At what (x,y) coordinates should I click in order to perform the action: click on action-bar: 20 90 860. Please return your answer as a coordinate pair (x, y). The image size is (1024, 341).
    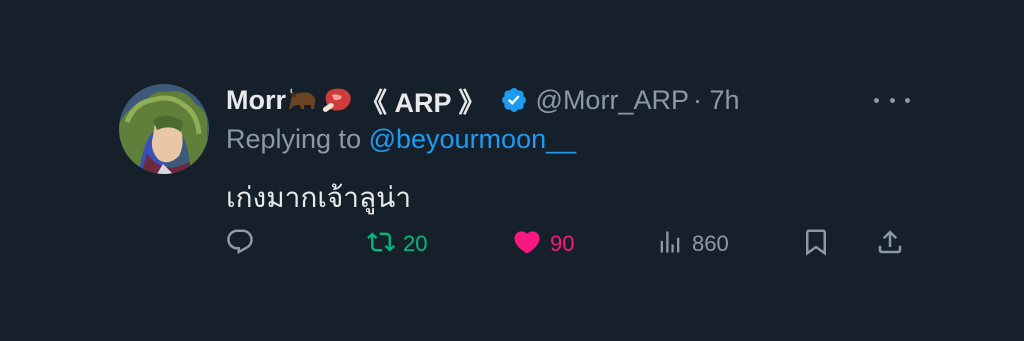
    Looking at the image, I should click on (512, 244).